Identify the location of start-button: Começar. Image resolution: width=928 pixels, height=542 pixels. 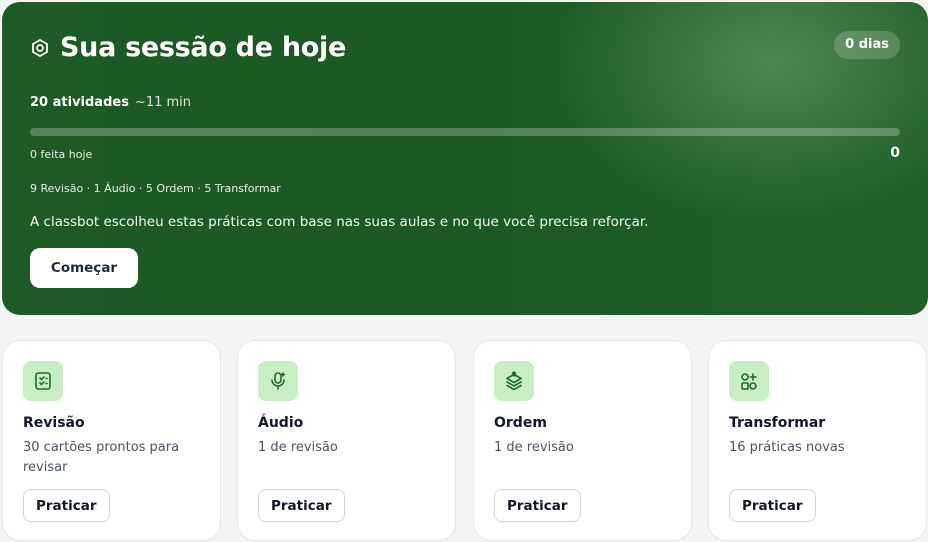
(84, 268).